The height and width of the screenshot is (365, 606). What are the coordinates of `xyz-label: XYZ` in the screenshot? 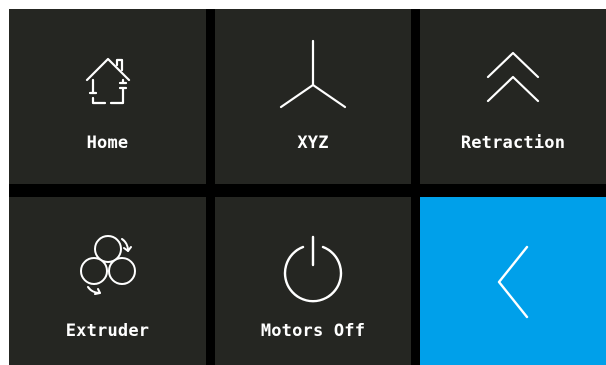 It's located at (313, 143).